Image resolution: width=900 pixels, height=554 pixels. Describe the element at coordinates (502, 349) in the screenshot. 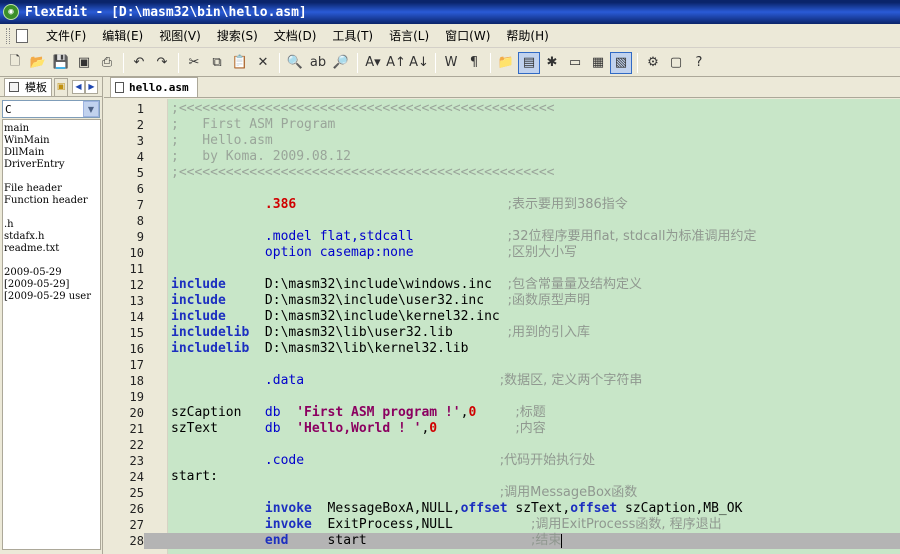

I see `code-line: 16 includelib D:\masm32\lib\kernel32.lib` at that location.